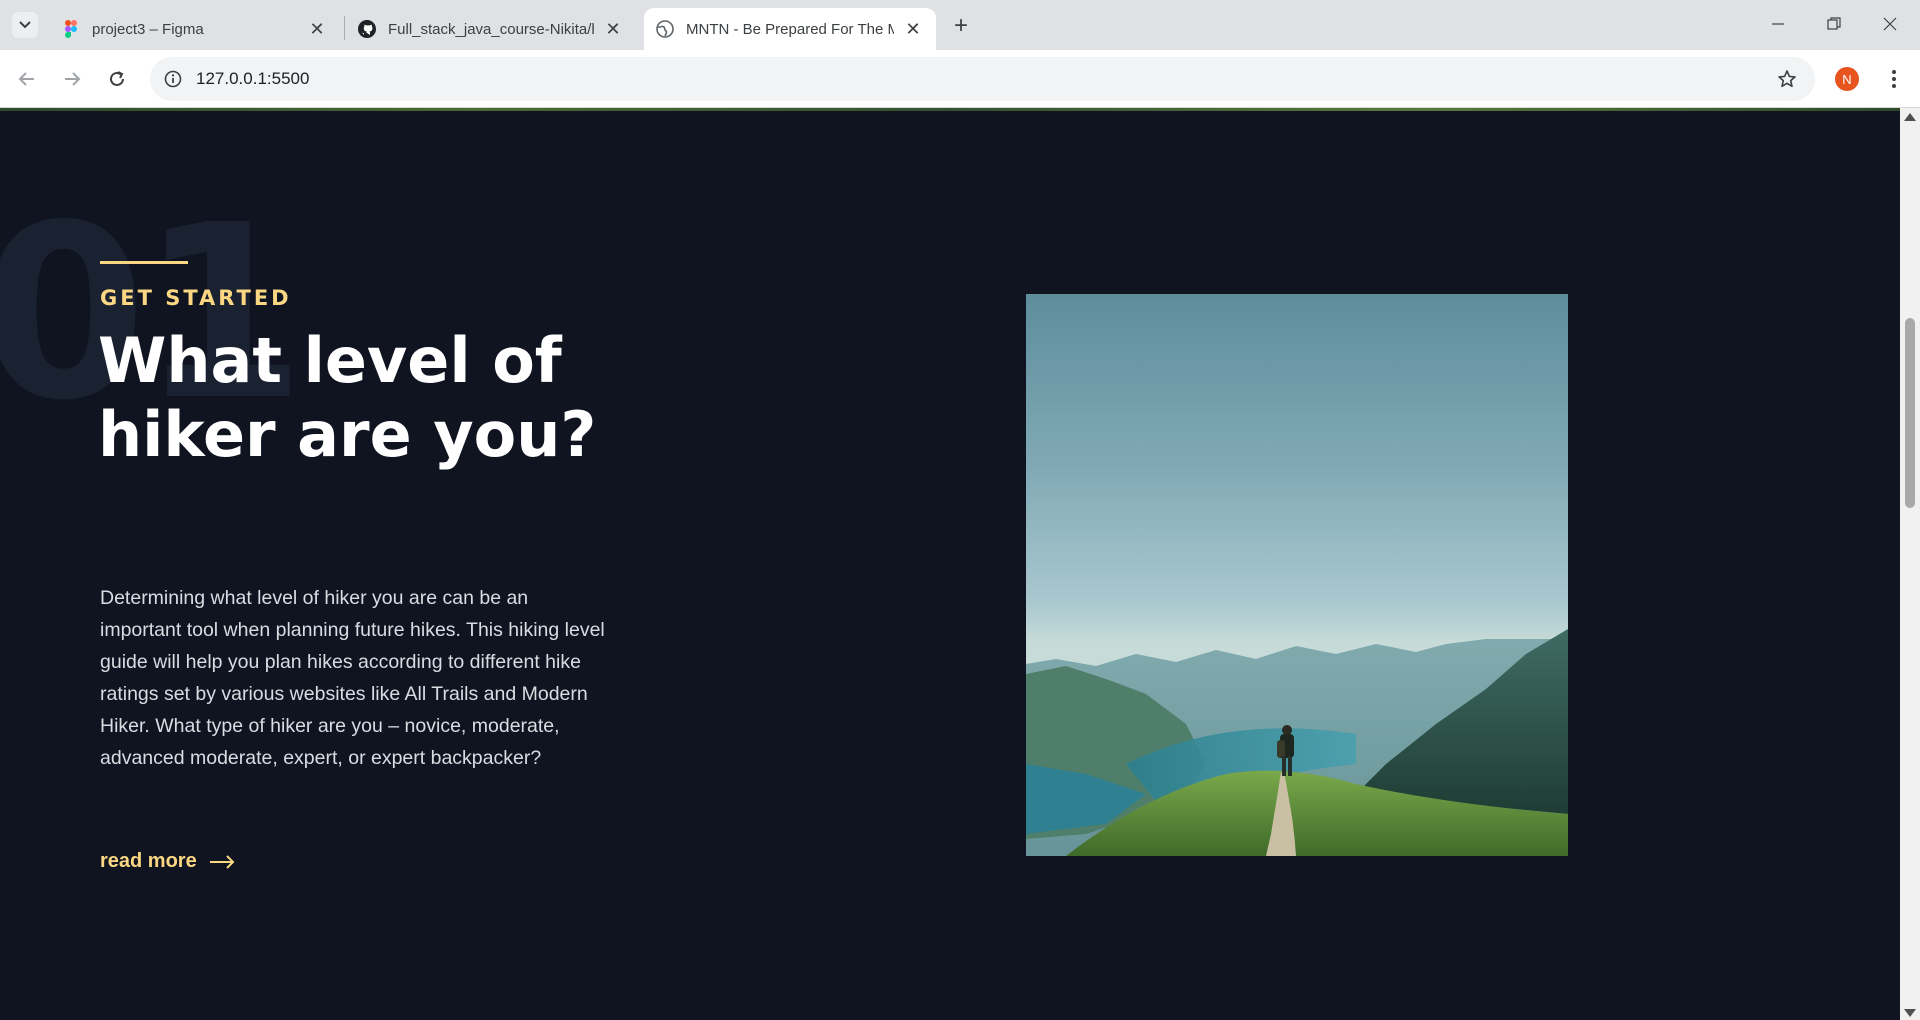 This screenshot has width=1920, height=1020. What do you see at coordinates (252, 79) in the screenshot?
I see `url-text: 127.0.0.1:5500` at bounding box center [252, 79].